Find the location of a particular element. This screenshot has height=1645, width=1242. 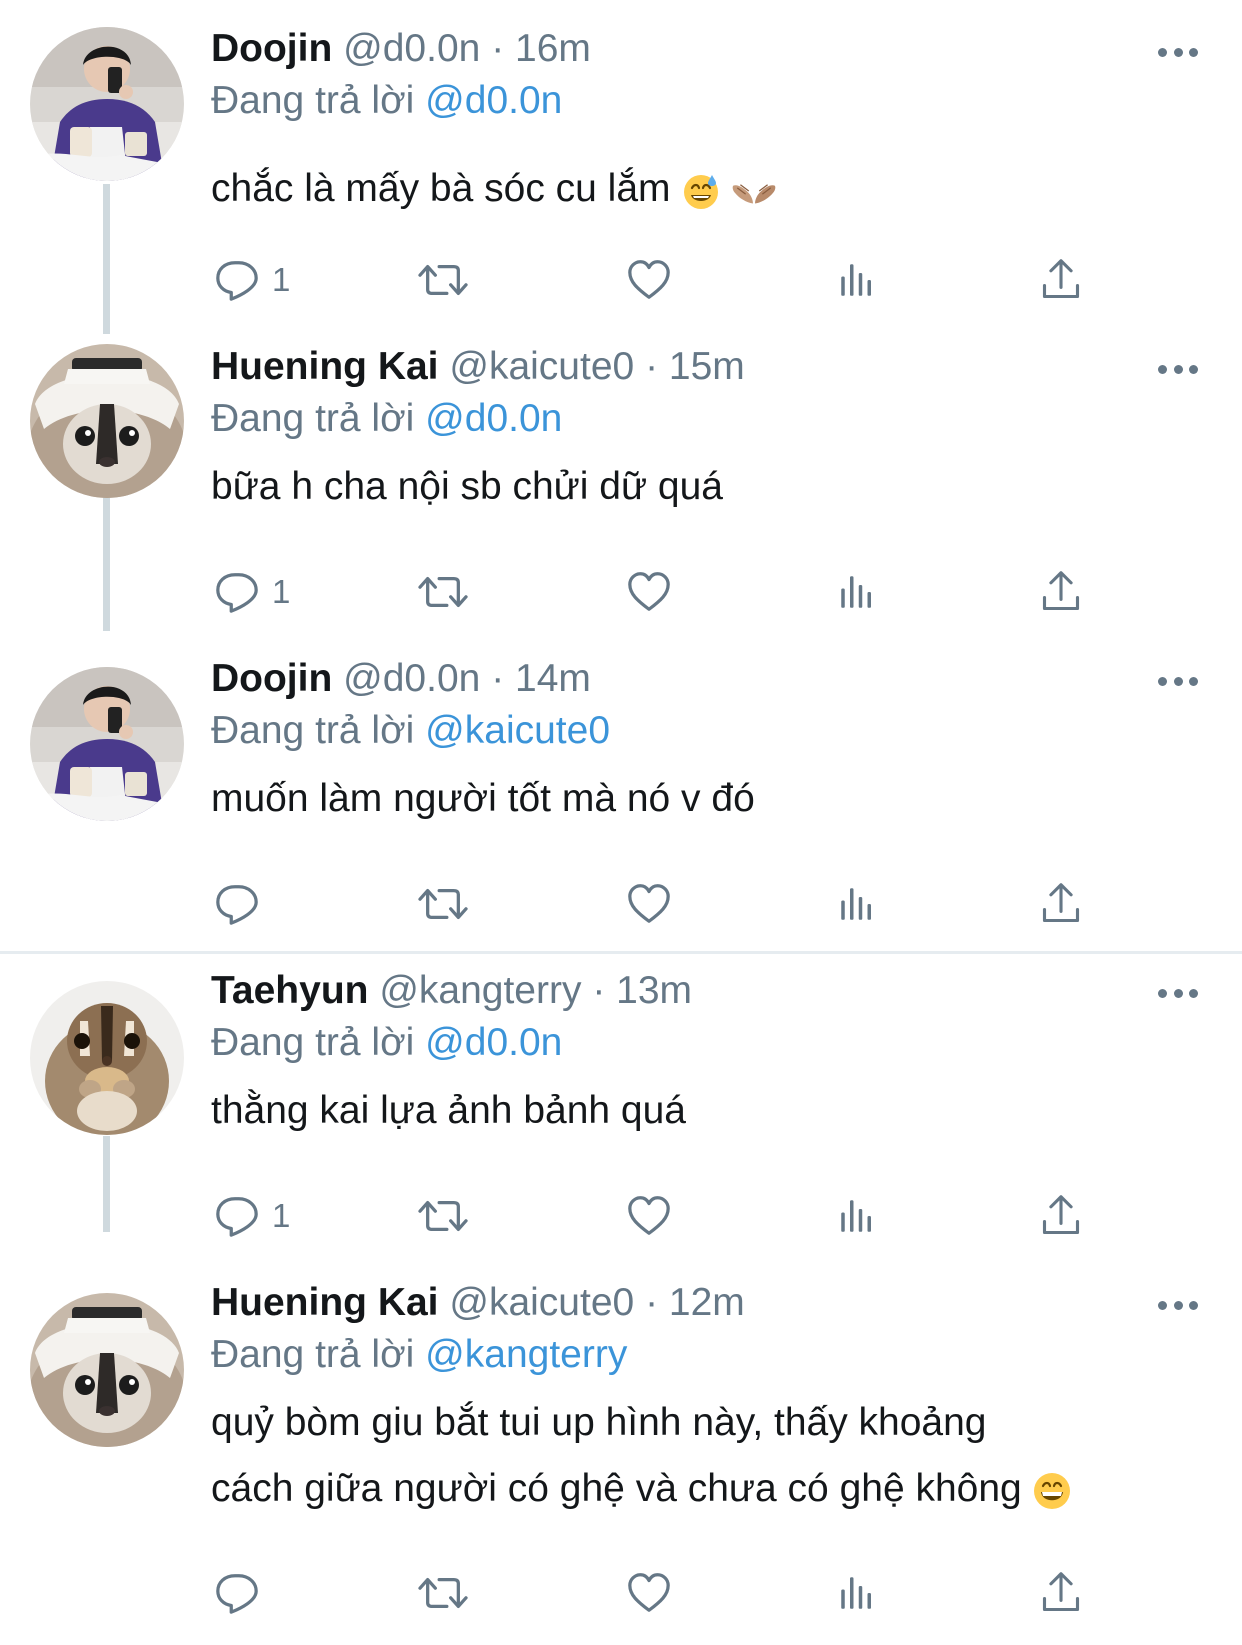

tweet-header: Doojin @d0.0n · 14m is located at coordinates (401, 679).